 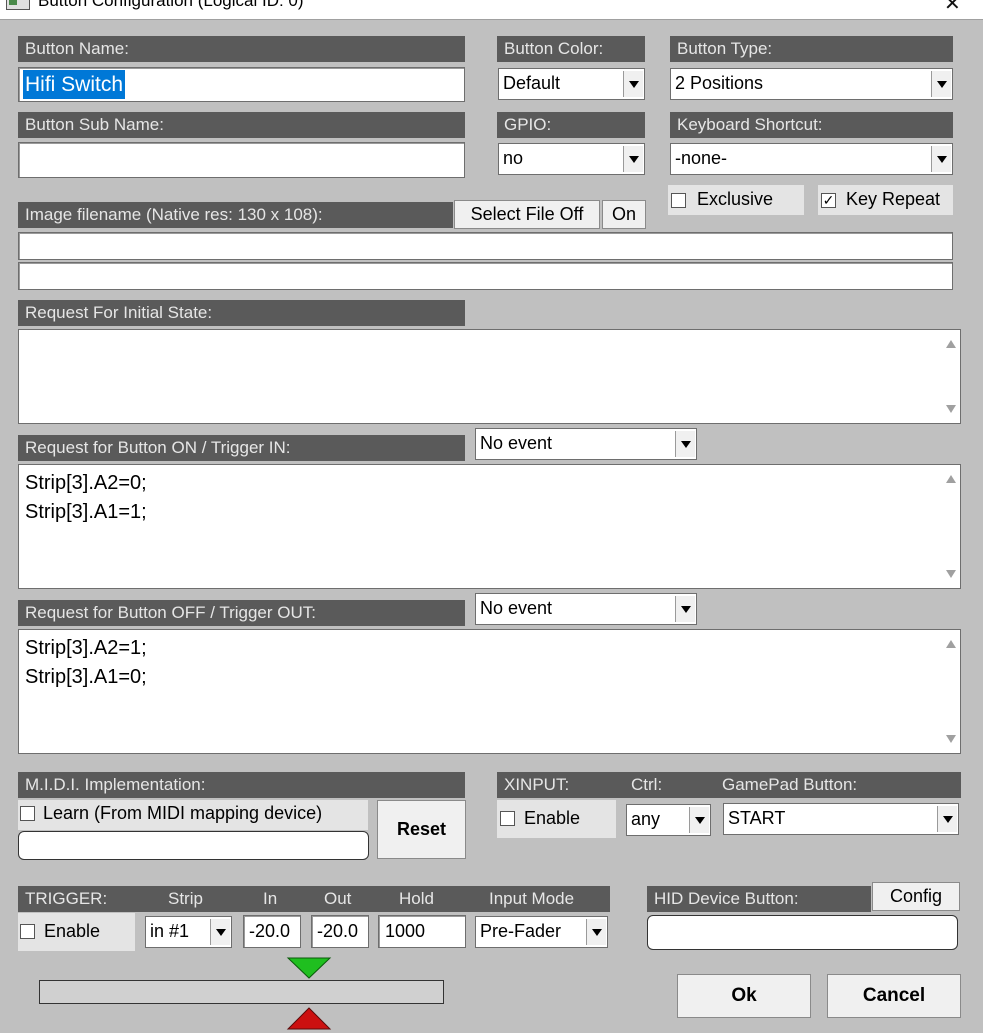 What do you see at coordinates (241, 992) in the screenshot?
I see `trigger-level-meter` at bounding box center [241, 992].